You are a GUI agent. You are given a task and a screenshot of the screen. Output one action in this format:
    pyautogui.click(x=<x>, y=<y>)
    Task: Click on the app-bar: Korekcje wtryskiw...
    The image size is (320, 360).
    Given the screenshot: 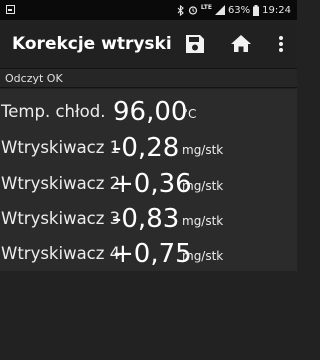 What is the action you would take?
    pyautogui.click(x=148, y=44)
    